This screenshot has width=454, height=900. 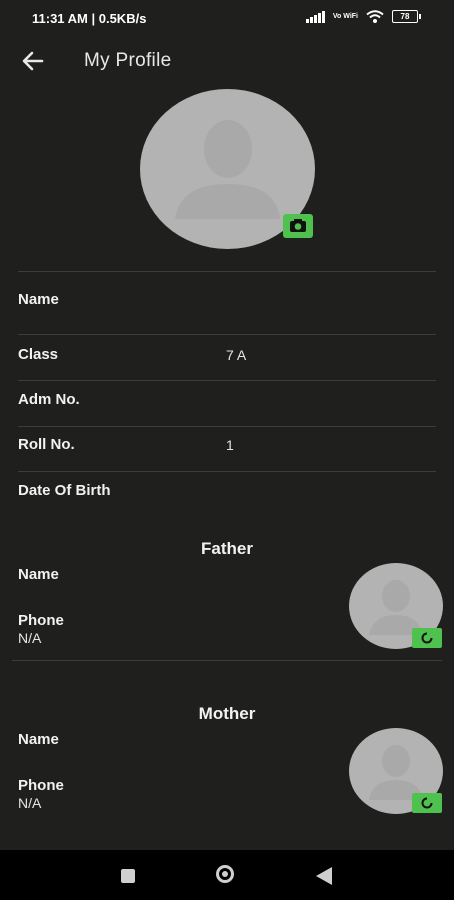 I want to click on roll-no-label: Roll No., so click(x=46, y=444).